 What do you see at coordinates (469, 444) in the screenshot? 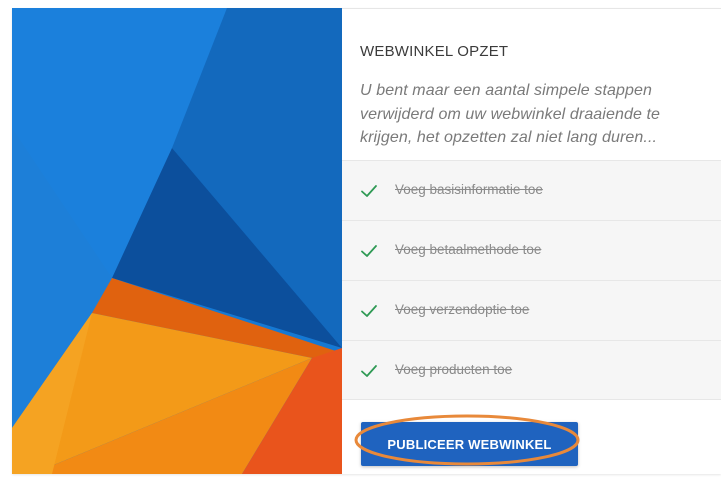
I see `publish-webshop-button: PUBLICEER WEBWINKEL` at bounding box center [469, 444].